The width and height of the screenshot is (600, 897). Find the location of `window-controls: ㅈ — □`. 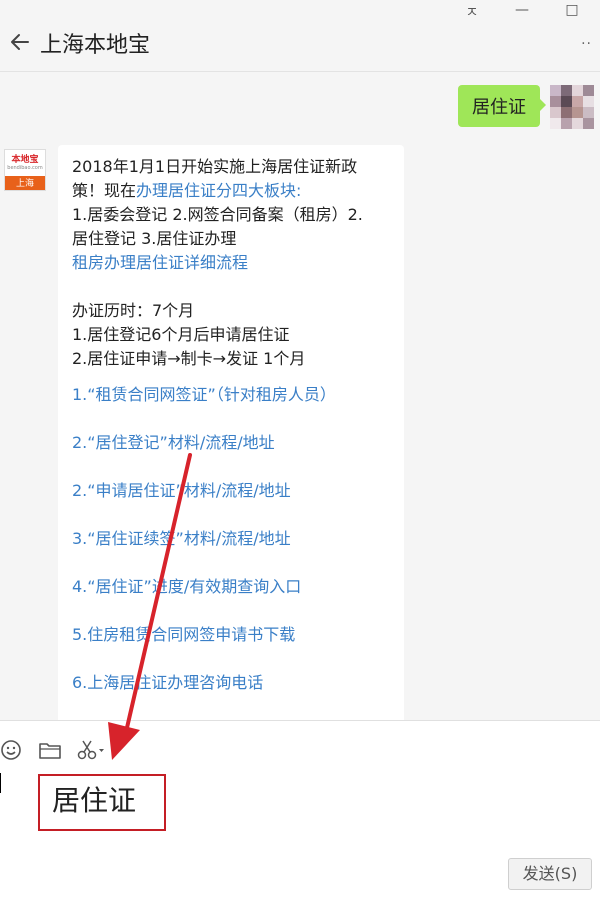

window-controls: ㅈ — □ is located at coordinates (522, 12).